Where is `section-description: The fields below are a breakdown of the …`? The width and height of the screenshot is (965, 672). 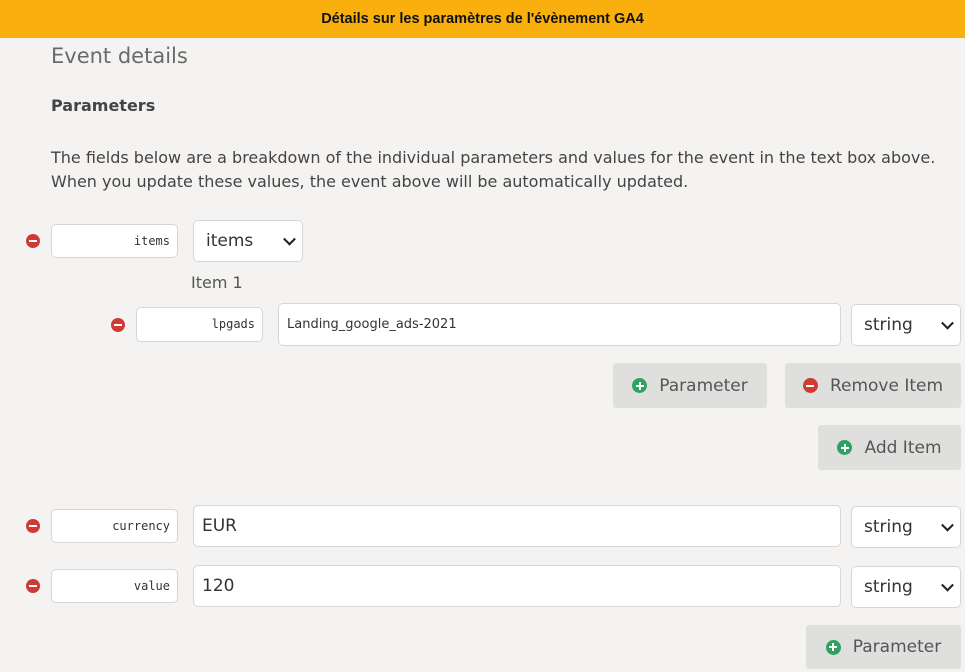
section-description: The fields below are a breakdown of the … is located at coordinates (503, 170).